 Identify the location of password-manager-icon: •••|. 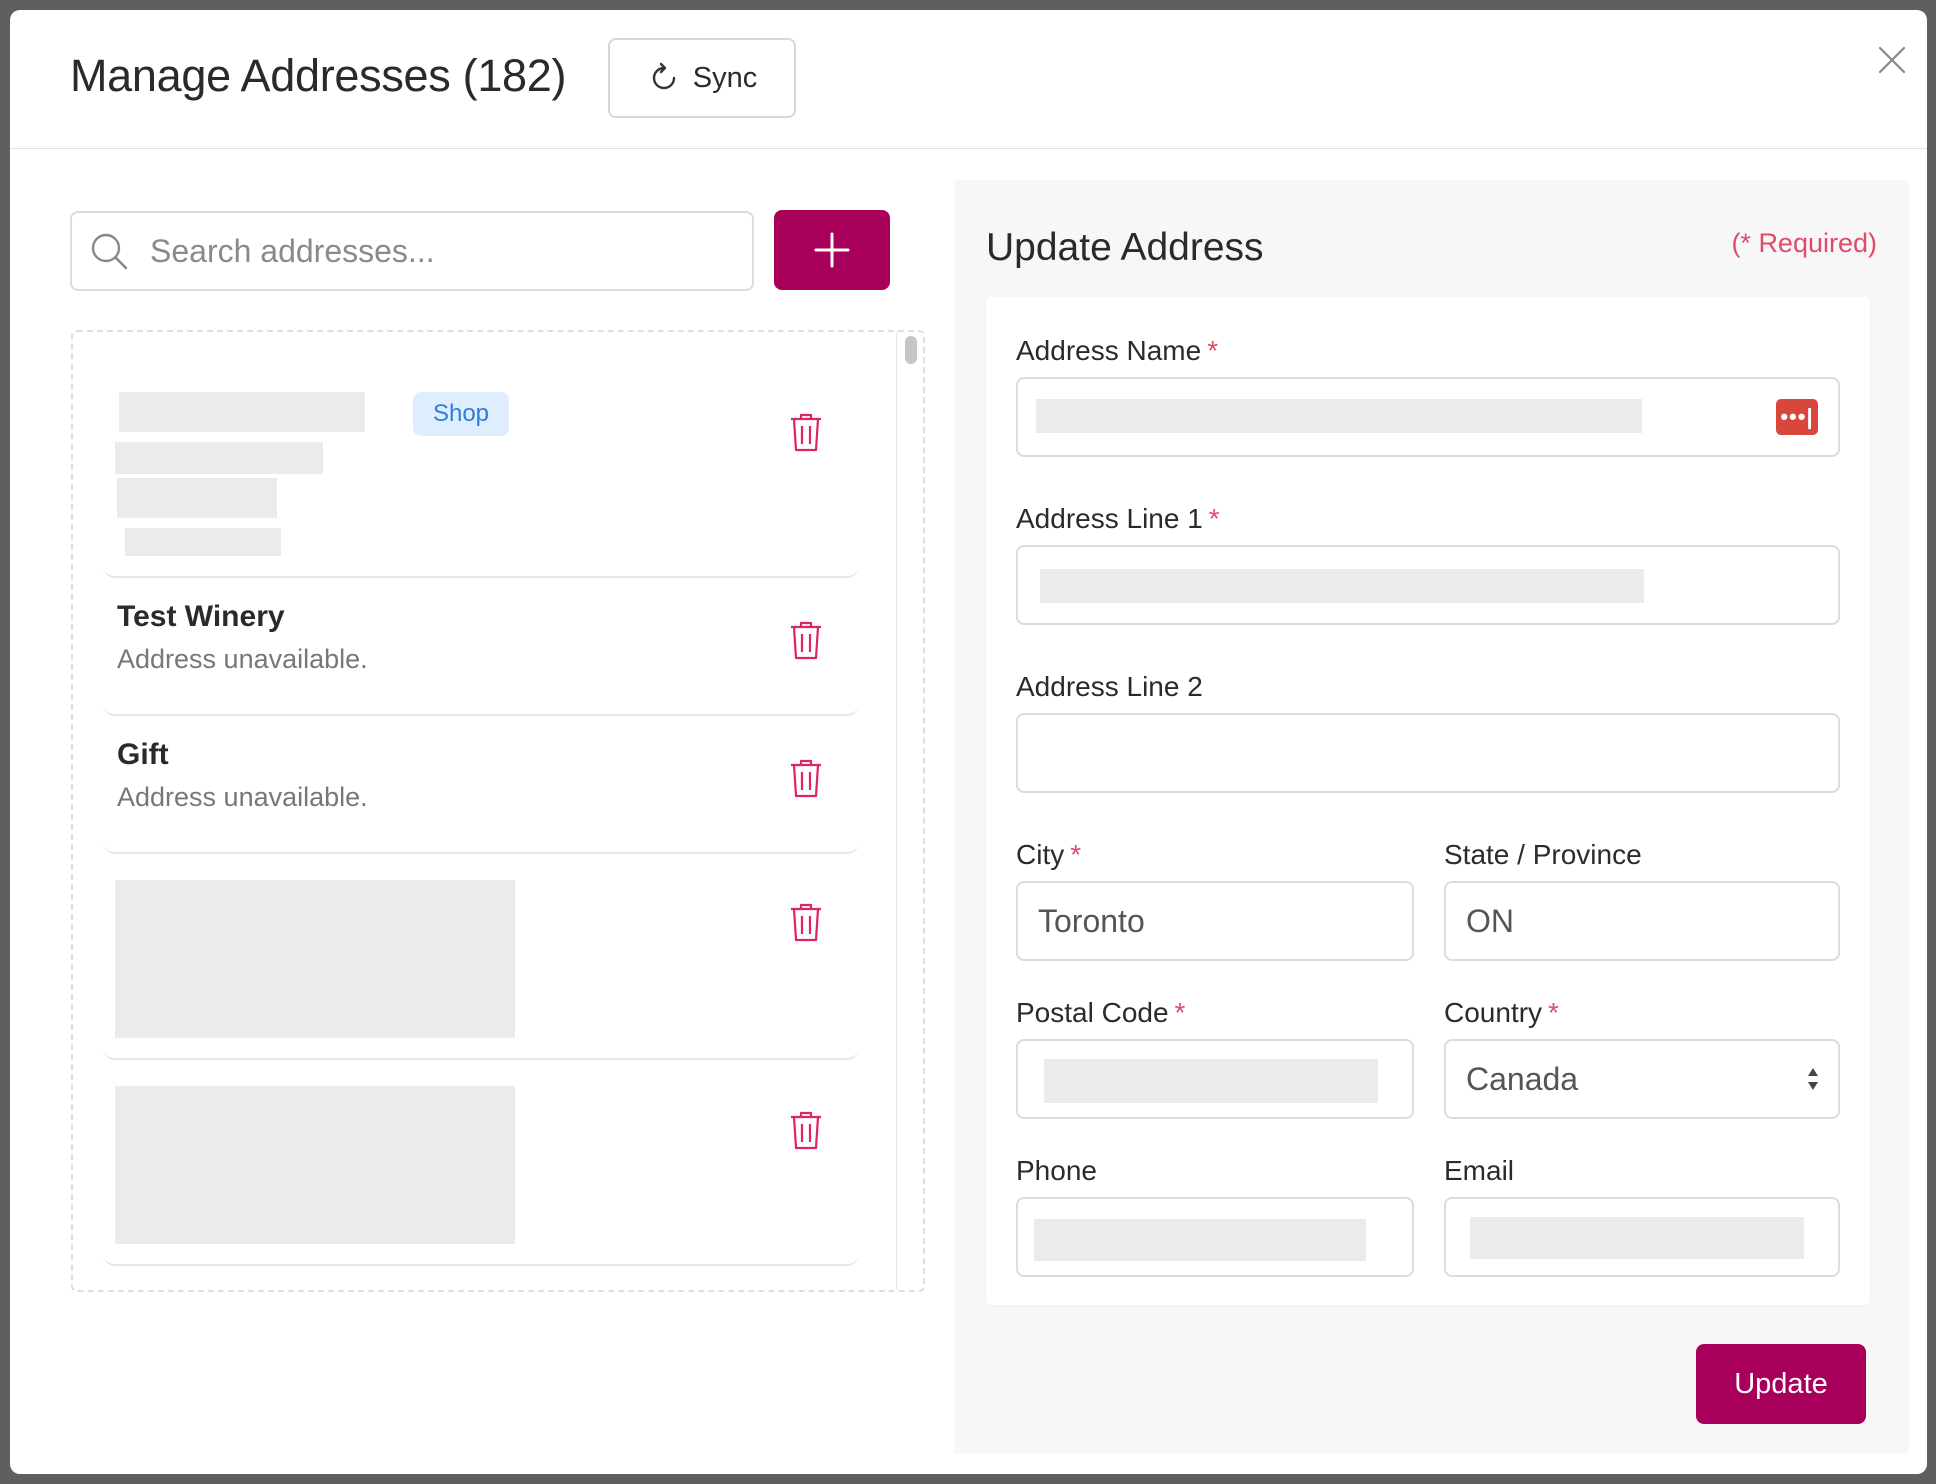
(1797, 417).